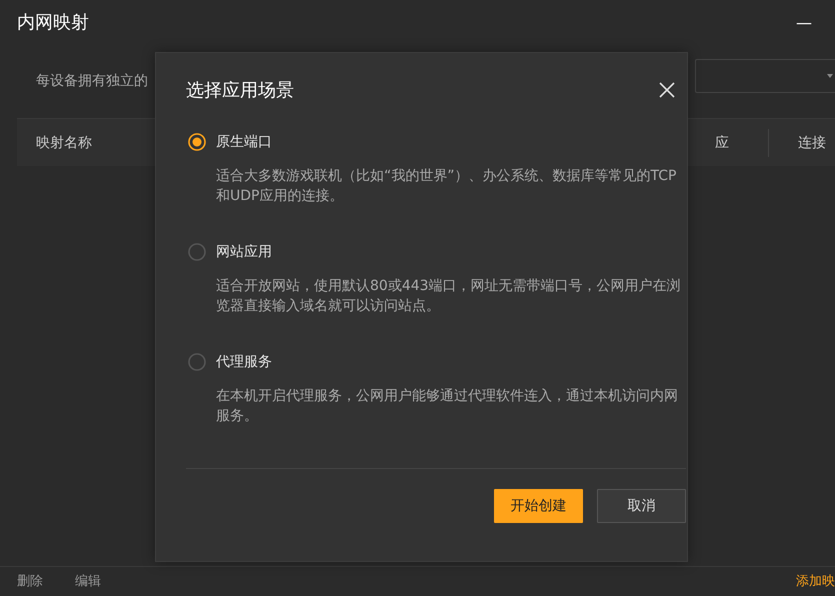  What do you see at coordinates (830, 76) in the screenshot?
I see `chevron-icon` at bounding box center [830, 76].